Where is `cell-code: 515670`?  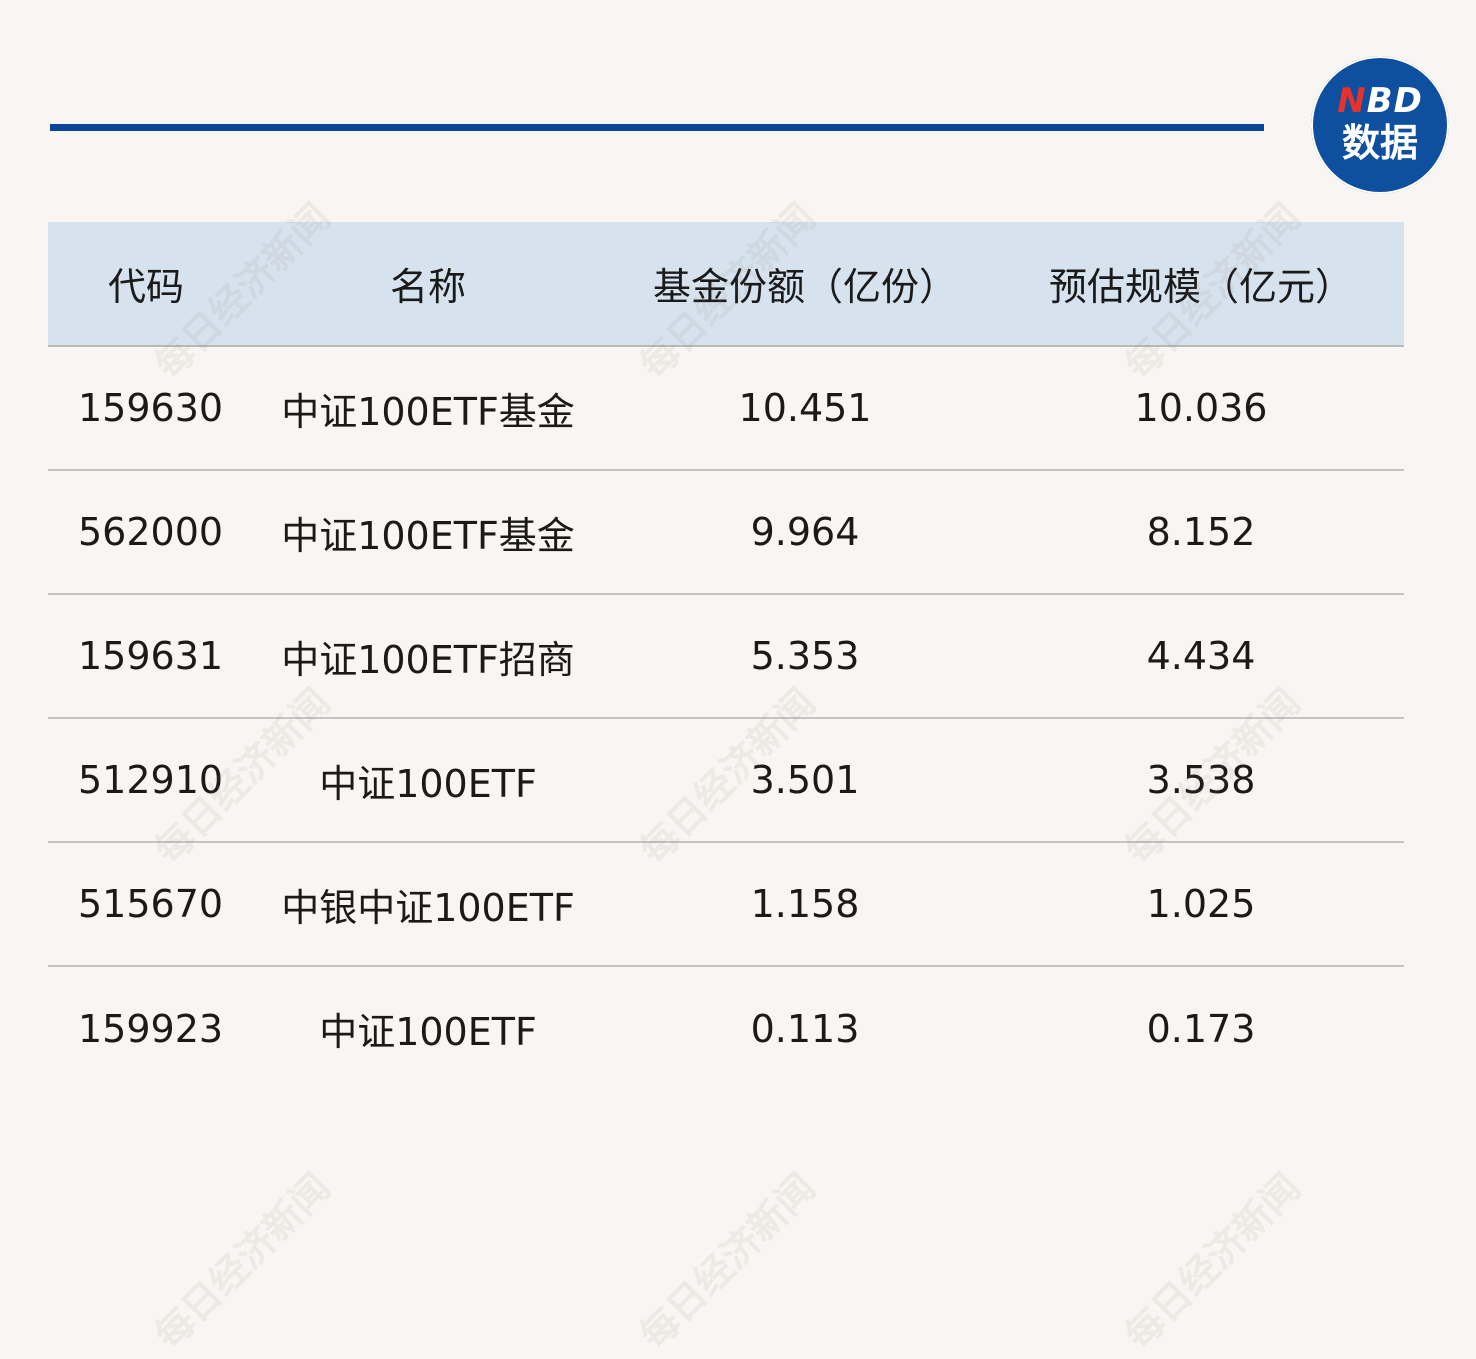 cell-code: 515670 is located at coordinates (151, 904).